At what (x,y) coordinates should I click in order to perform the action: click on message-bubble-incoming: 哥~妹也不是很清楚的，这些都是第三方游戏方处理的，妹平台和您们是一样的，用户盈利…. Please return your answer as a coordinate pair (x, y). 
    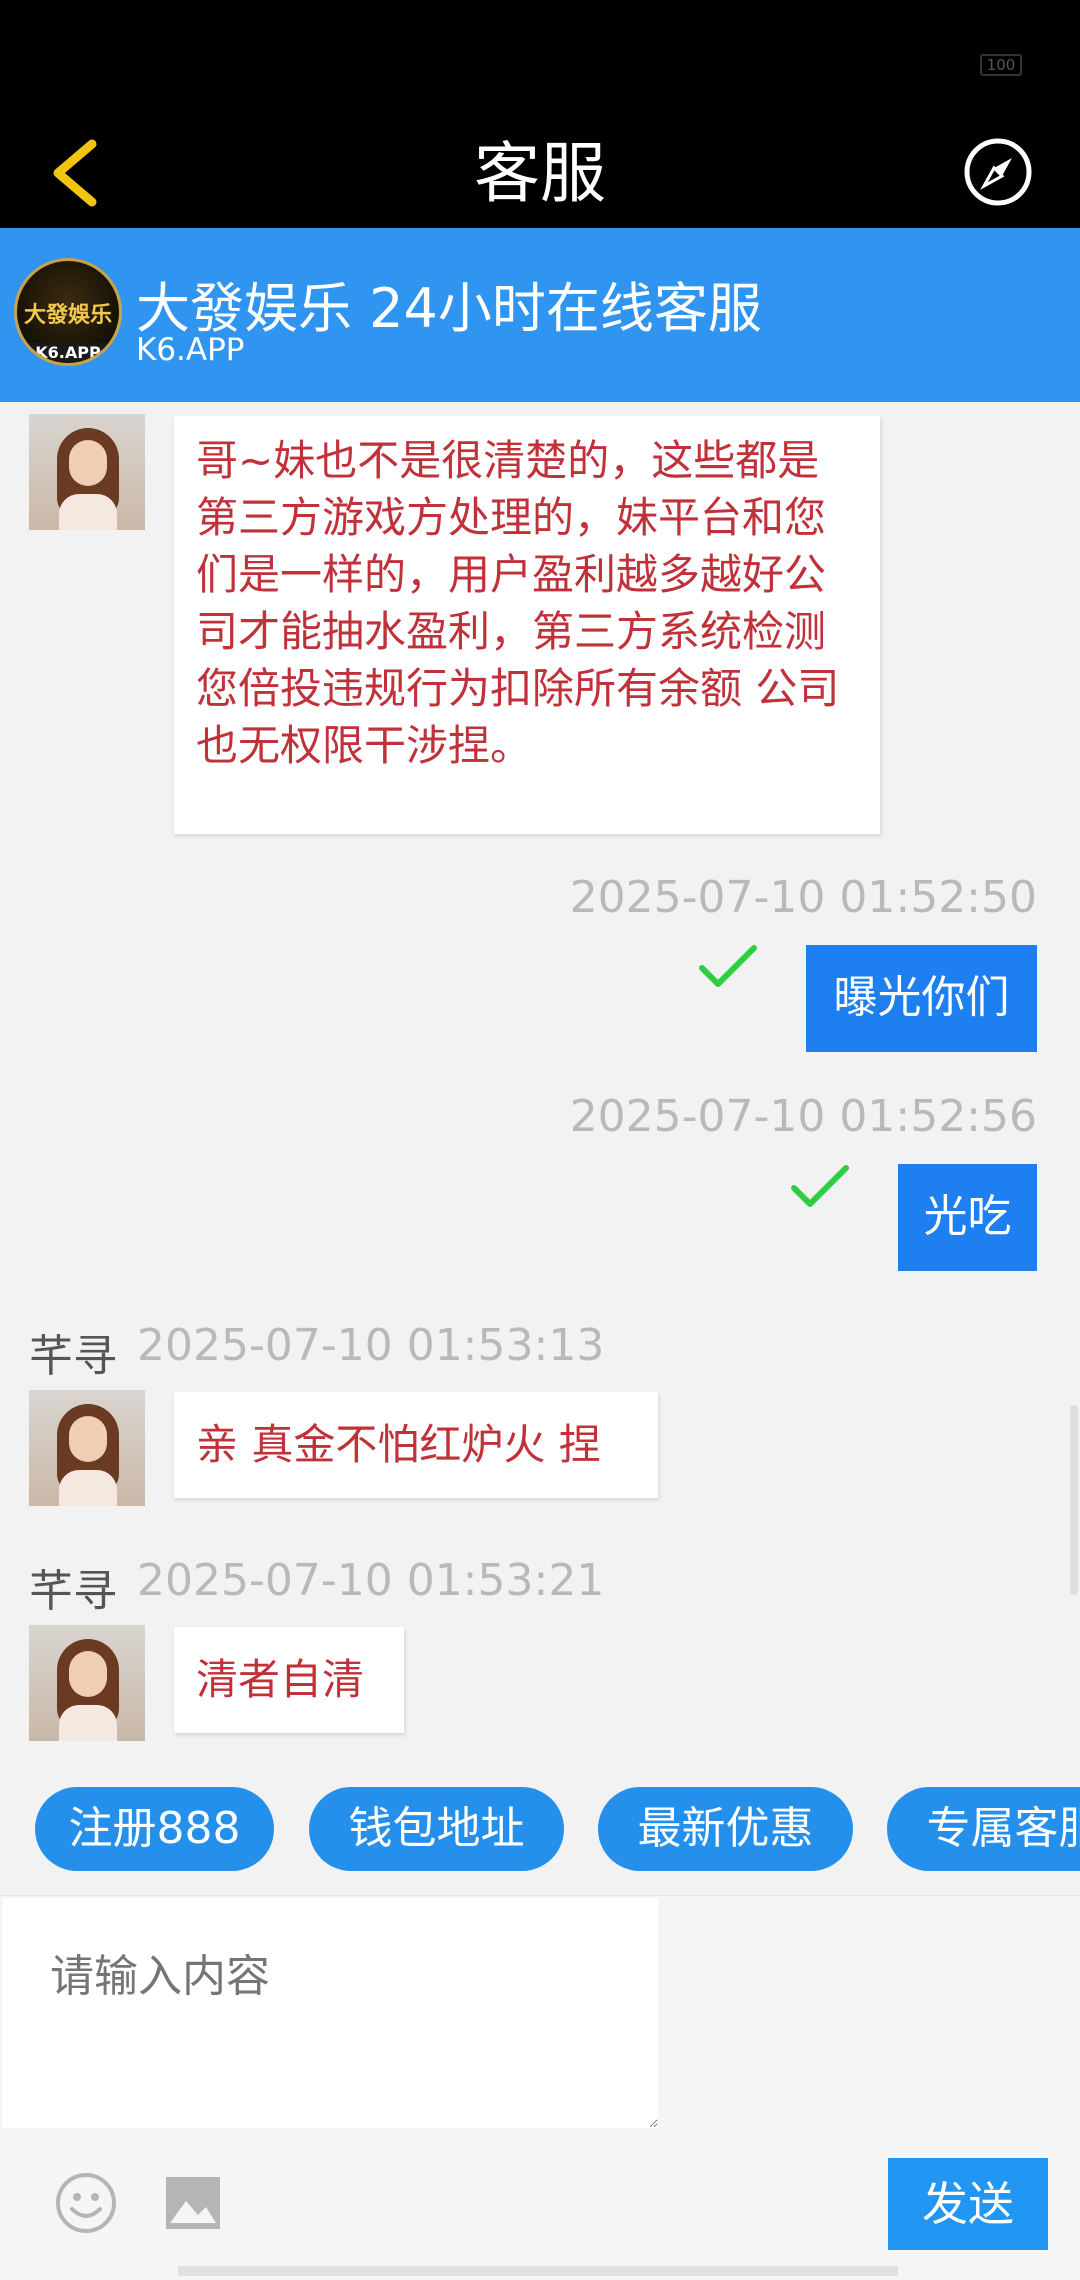
    Looking at the image, I should click on (527, 625).